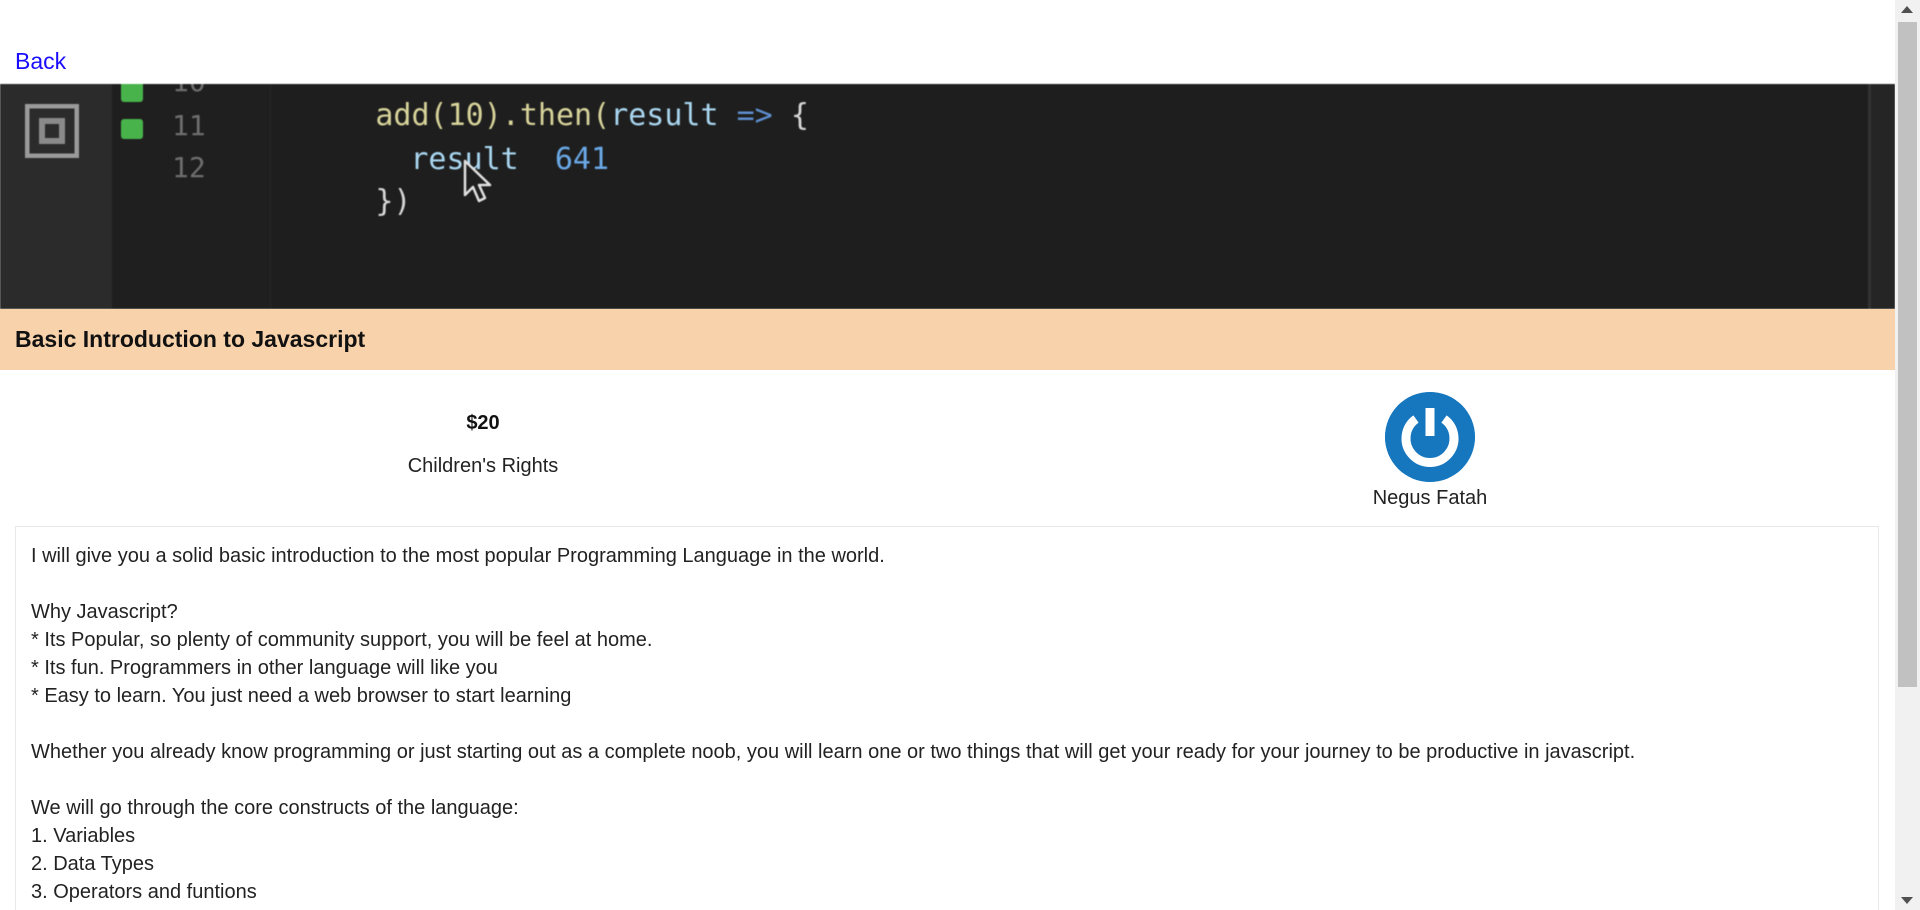  What do you see at coordinates (483, 466) in the screenshot?
I see `course-category: Children's Rights` at bounding box center [483, 466].